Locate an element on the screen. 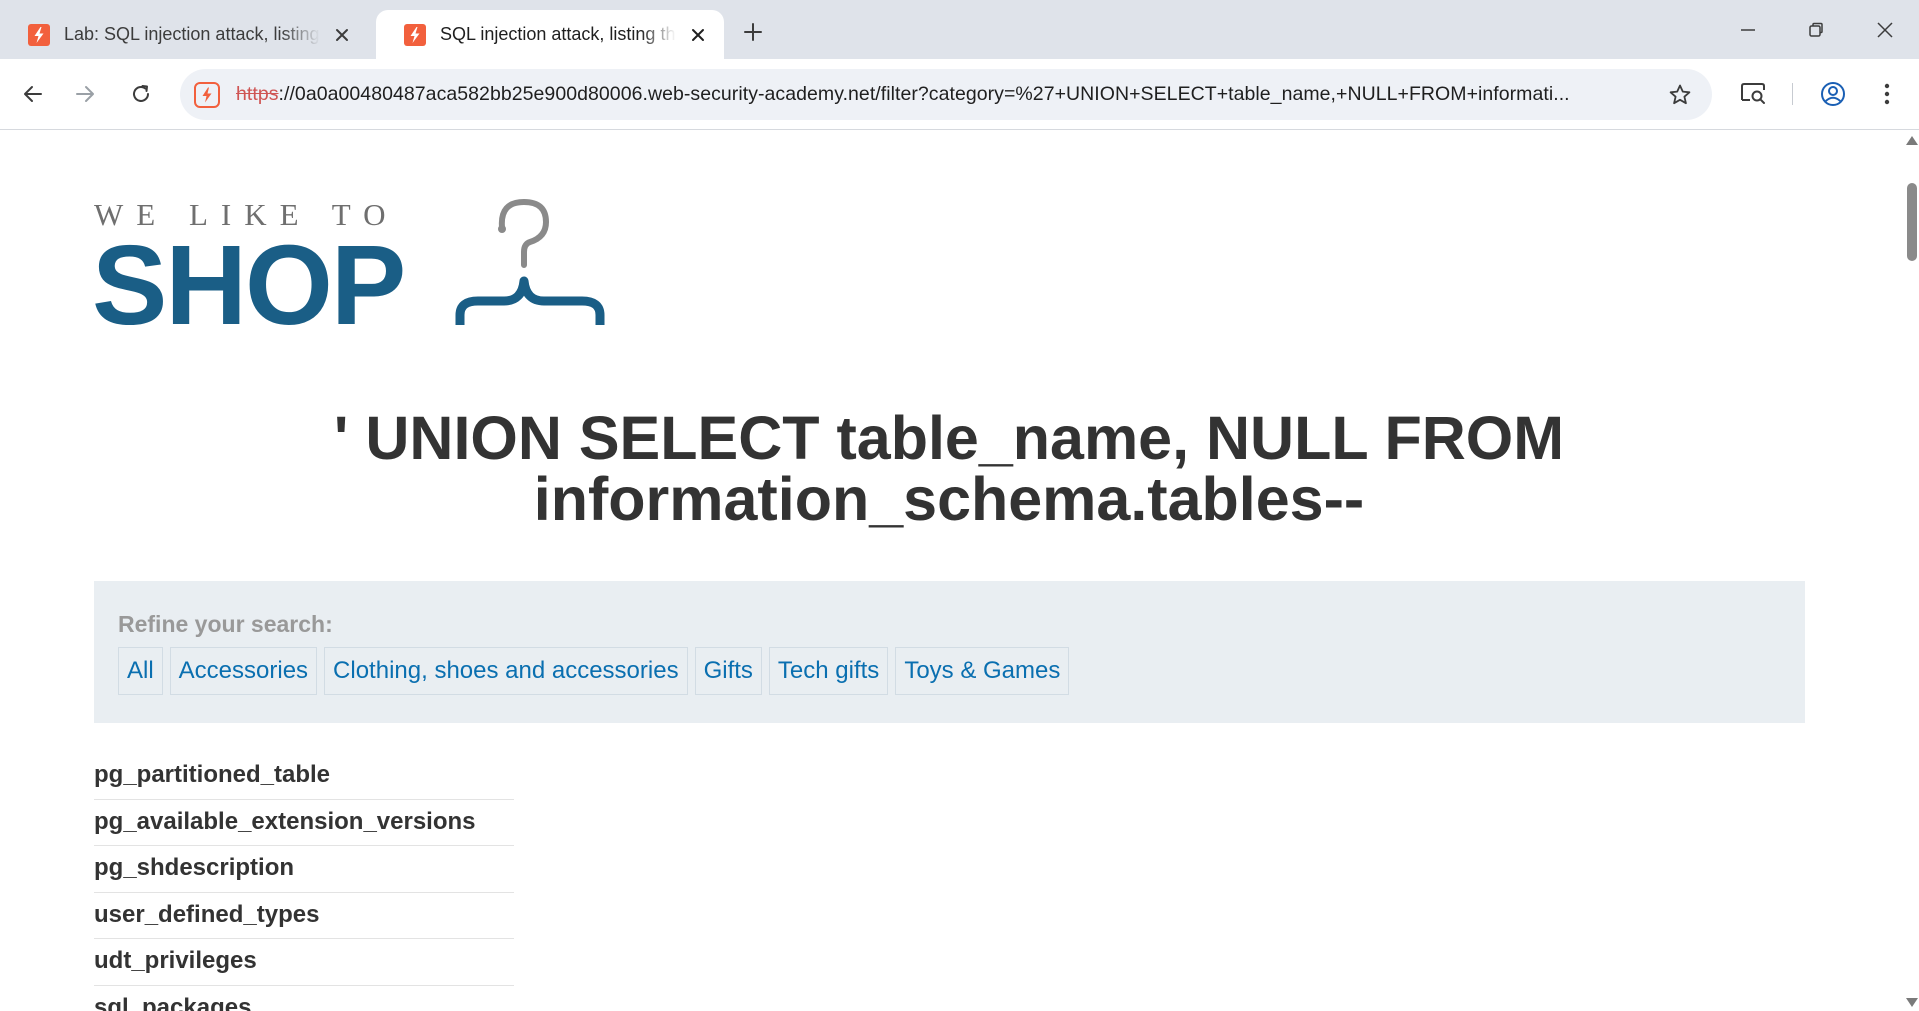 The width and height of the screenshot is (1919, 1011). filter-link-accessories: Accessories is located at coordinates (243, 671).